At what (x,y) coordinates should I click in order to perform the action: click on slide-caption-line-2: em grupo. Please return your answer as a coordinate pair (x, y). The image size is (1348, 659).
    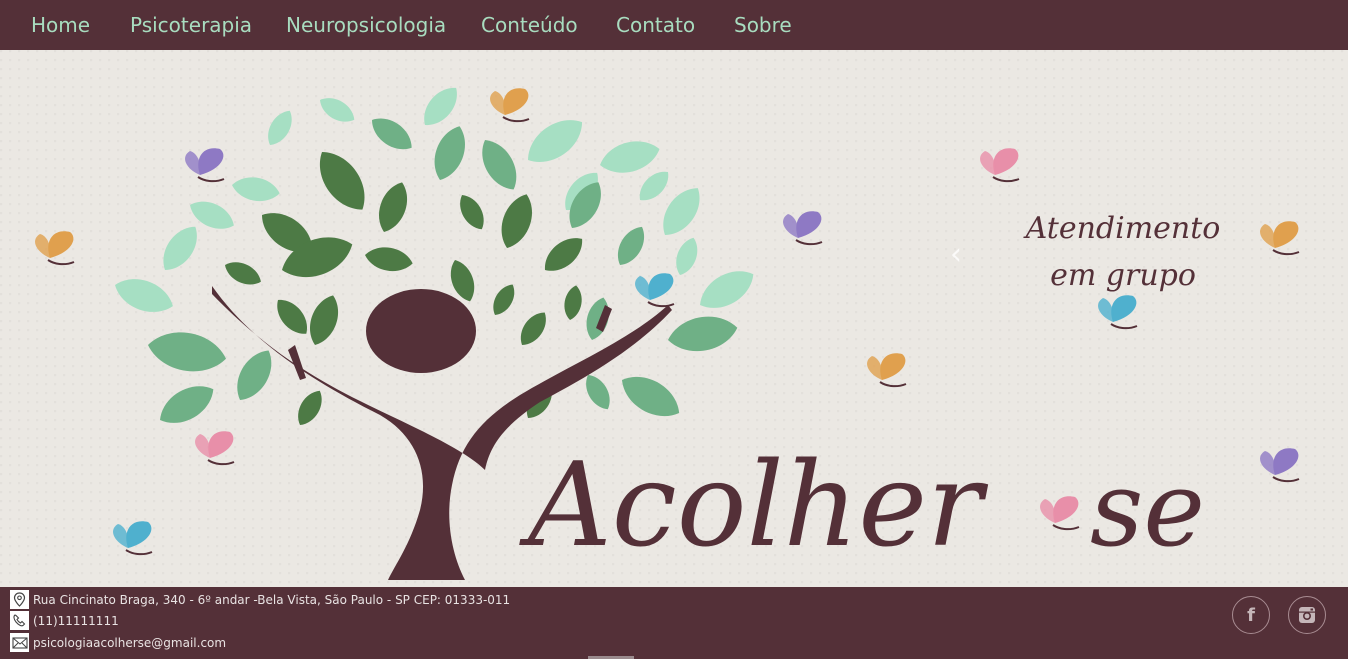
    Looking at the image, I should click on (1123, 275).